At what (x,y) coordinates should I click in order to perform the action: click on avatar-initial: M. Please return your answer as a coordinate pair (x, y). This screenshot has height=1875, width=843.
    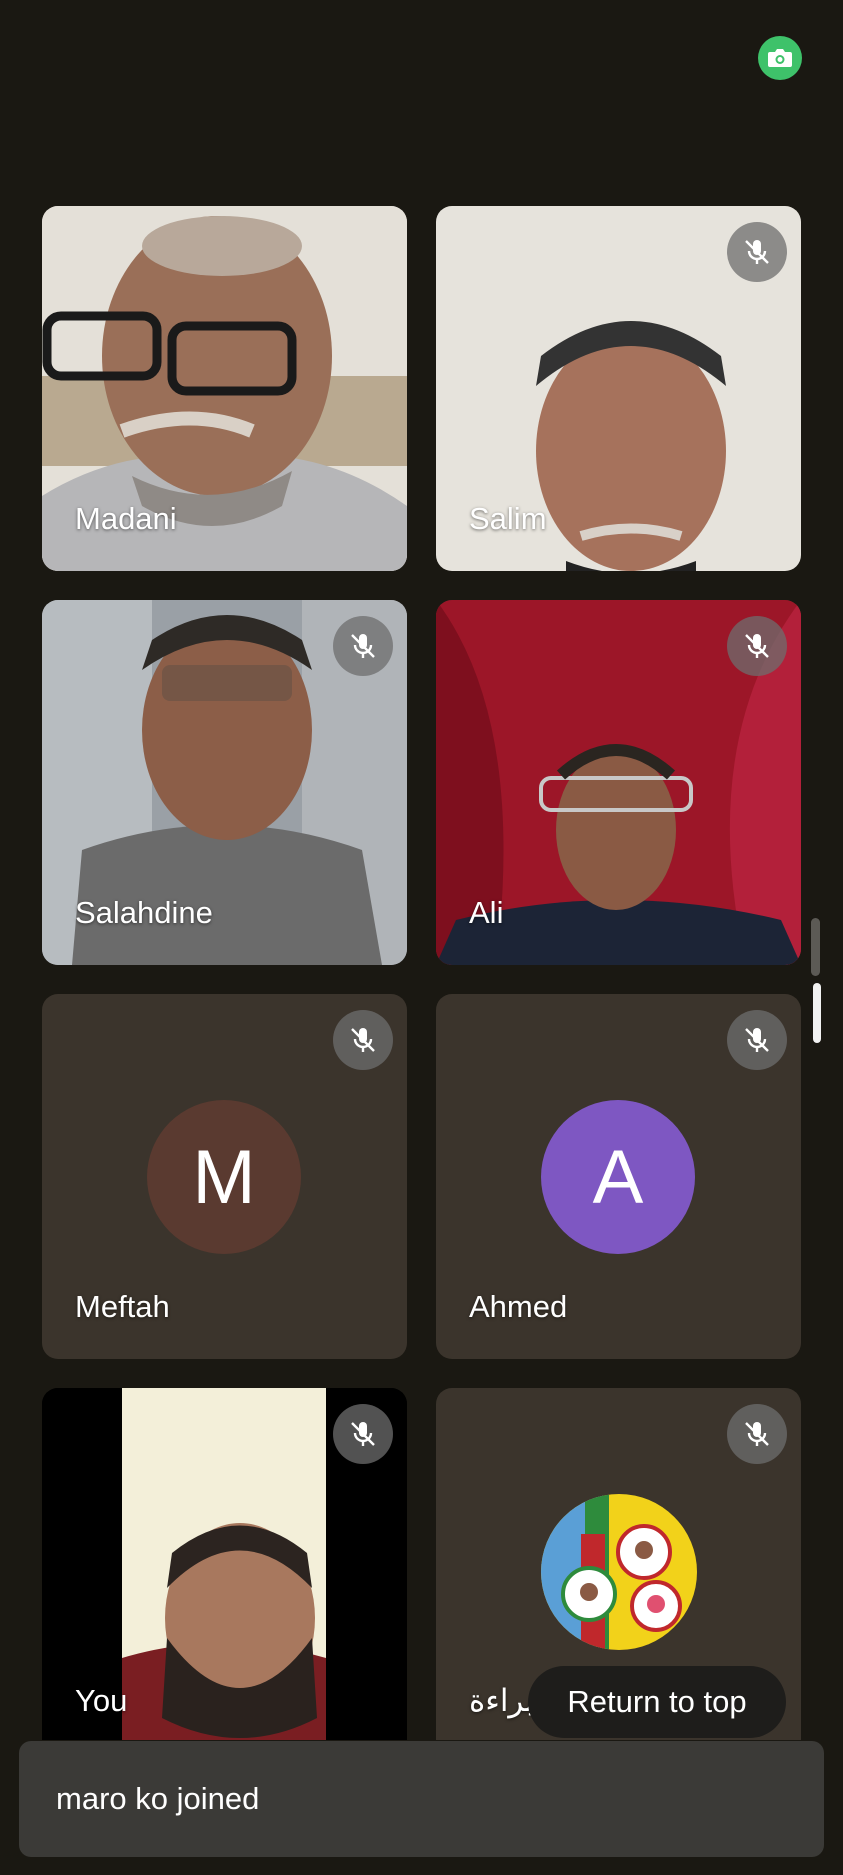
    Looking at the image, I should click on (224, 1177).